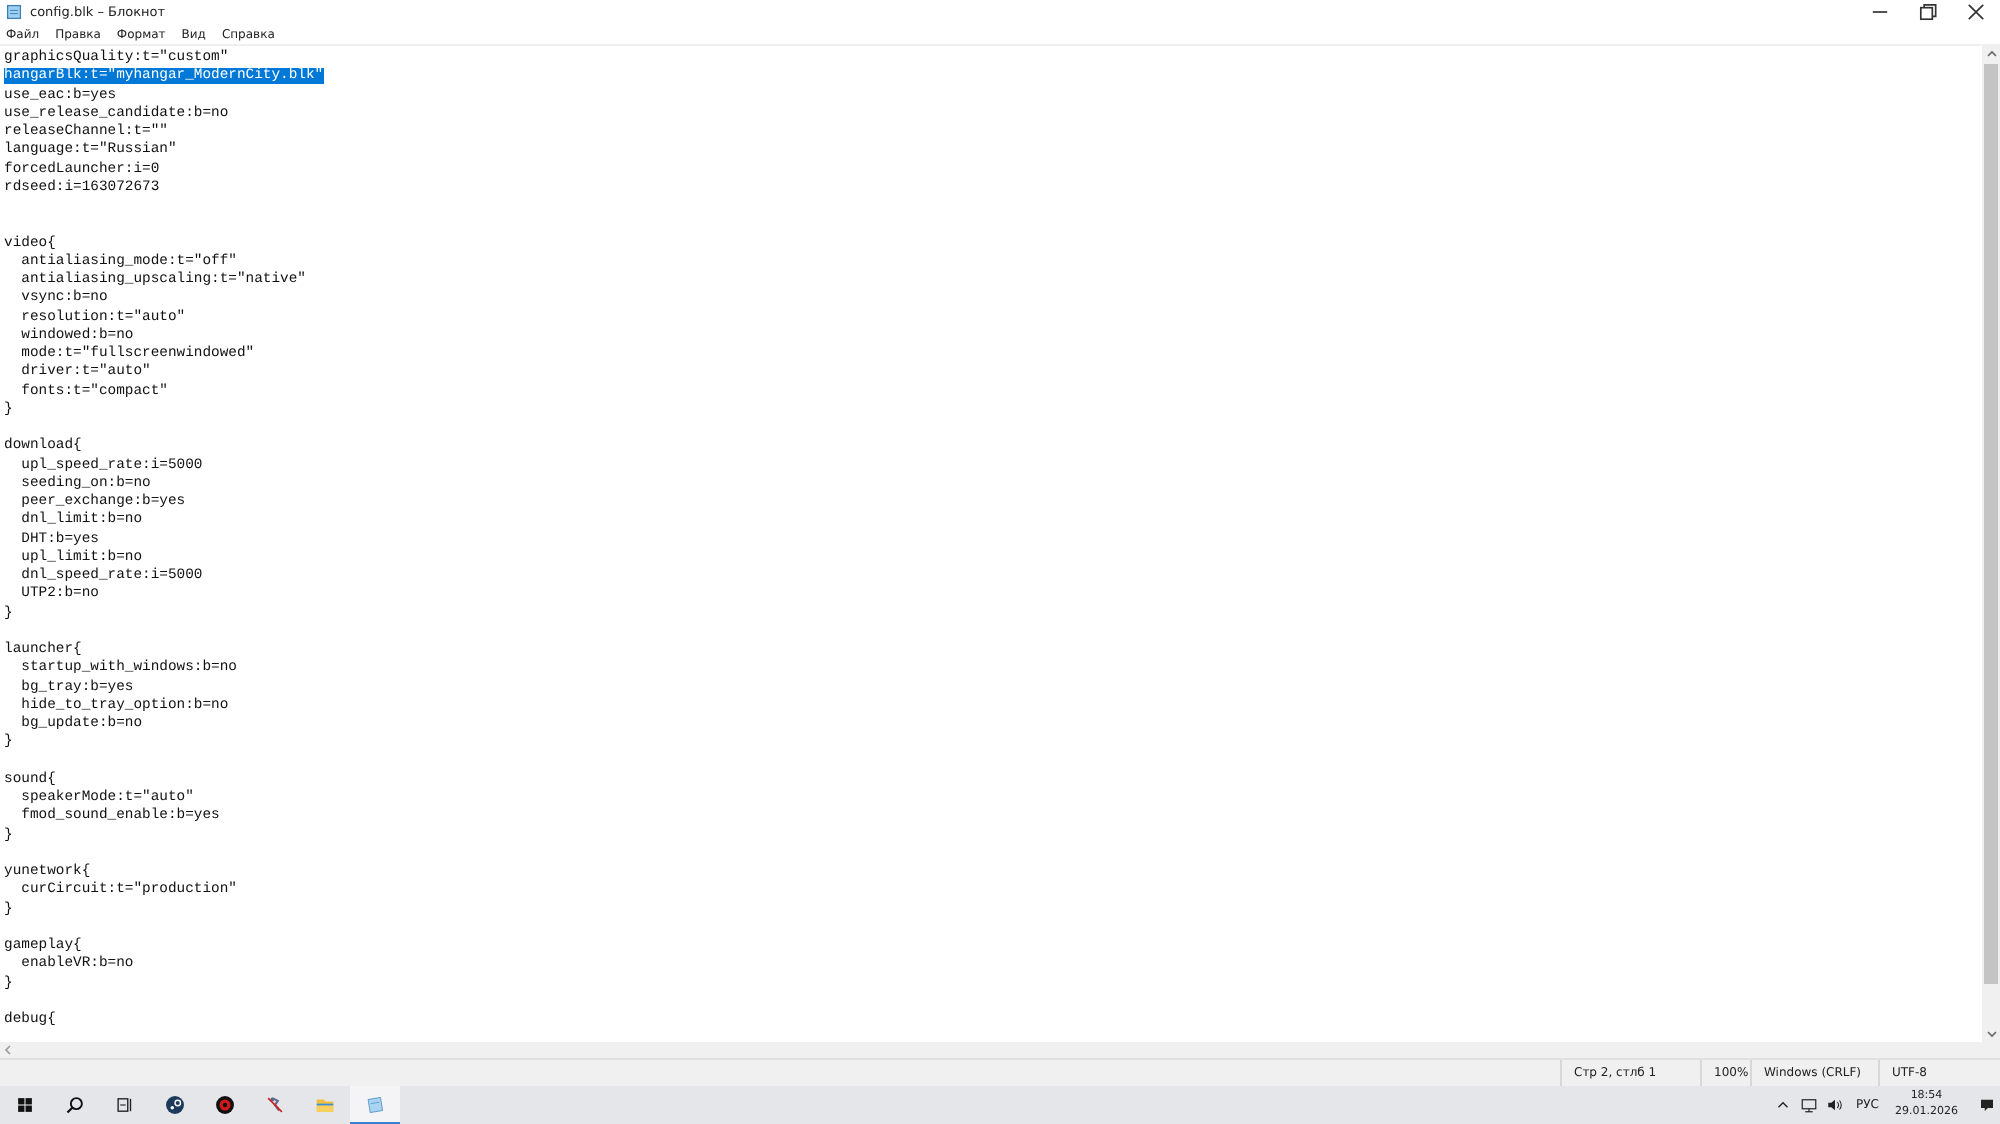  What do you see at coordinates (325, 1105) in the screenshot?
I see `folder-icon` at bounding box center [325, 1105].